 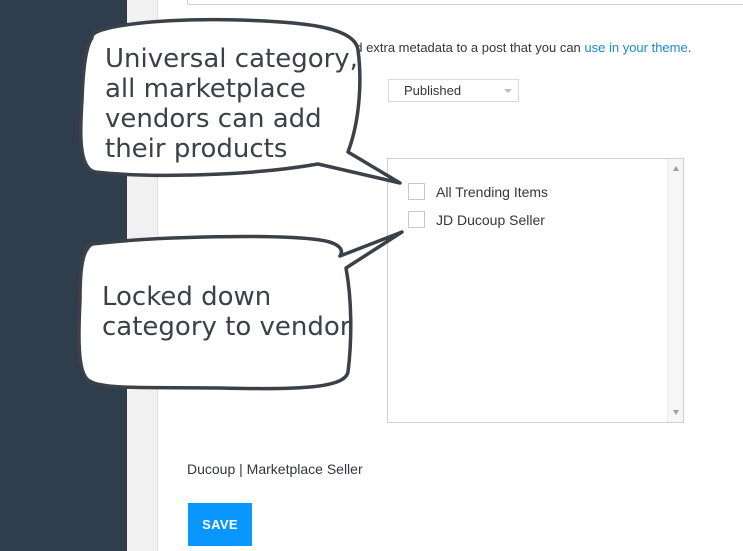 I want to click on category-label: JD Ducoup Seller, so click(x=490, y=219).